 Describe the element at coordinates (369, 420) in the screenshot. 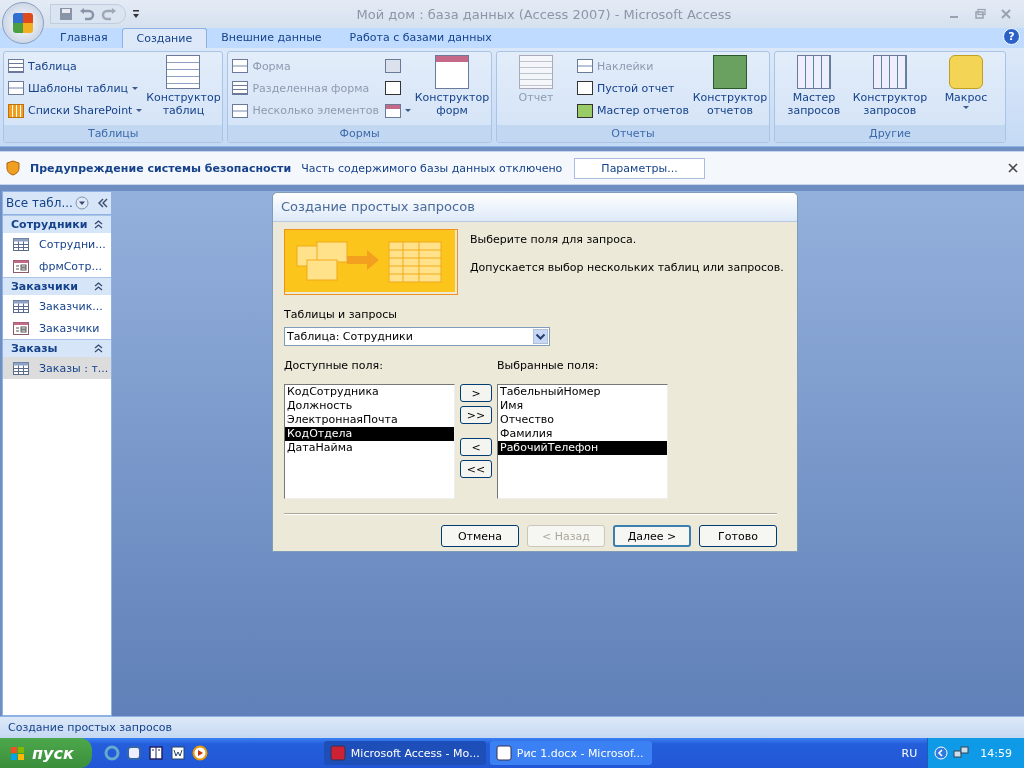

I see `field-list-item: ЭлектроннаяПочта` at that location.